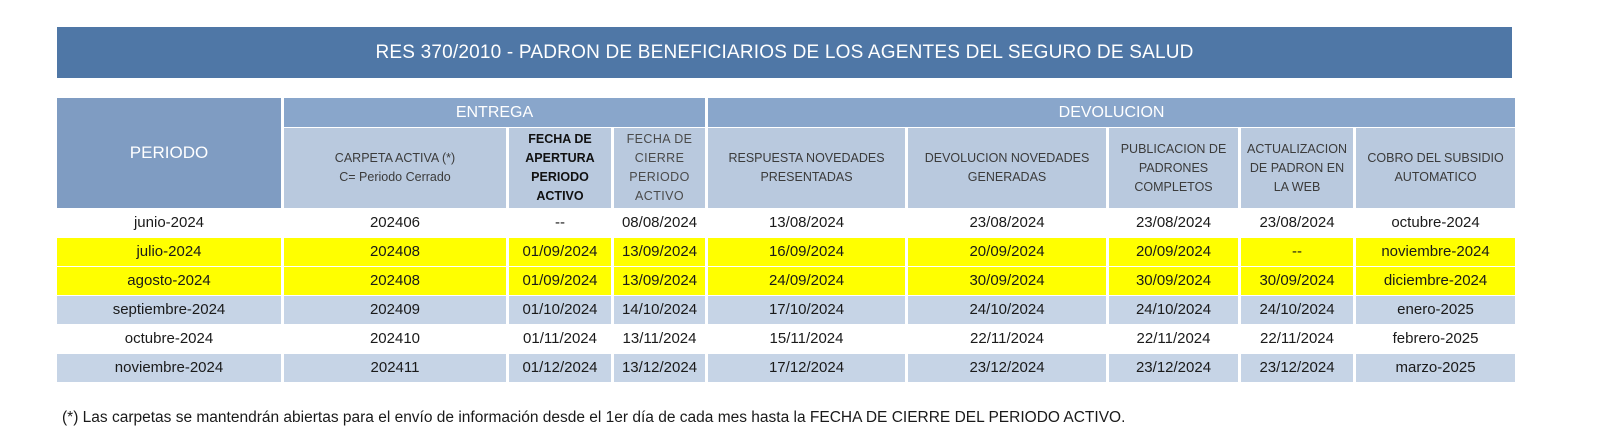 The height and width of the screenshot is (433, 1623). Describe the element at coordinates (1174, 281) in the screenshot. I see `cell-publicacion: 30/09/2024` at that location.